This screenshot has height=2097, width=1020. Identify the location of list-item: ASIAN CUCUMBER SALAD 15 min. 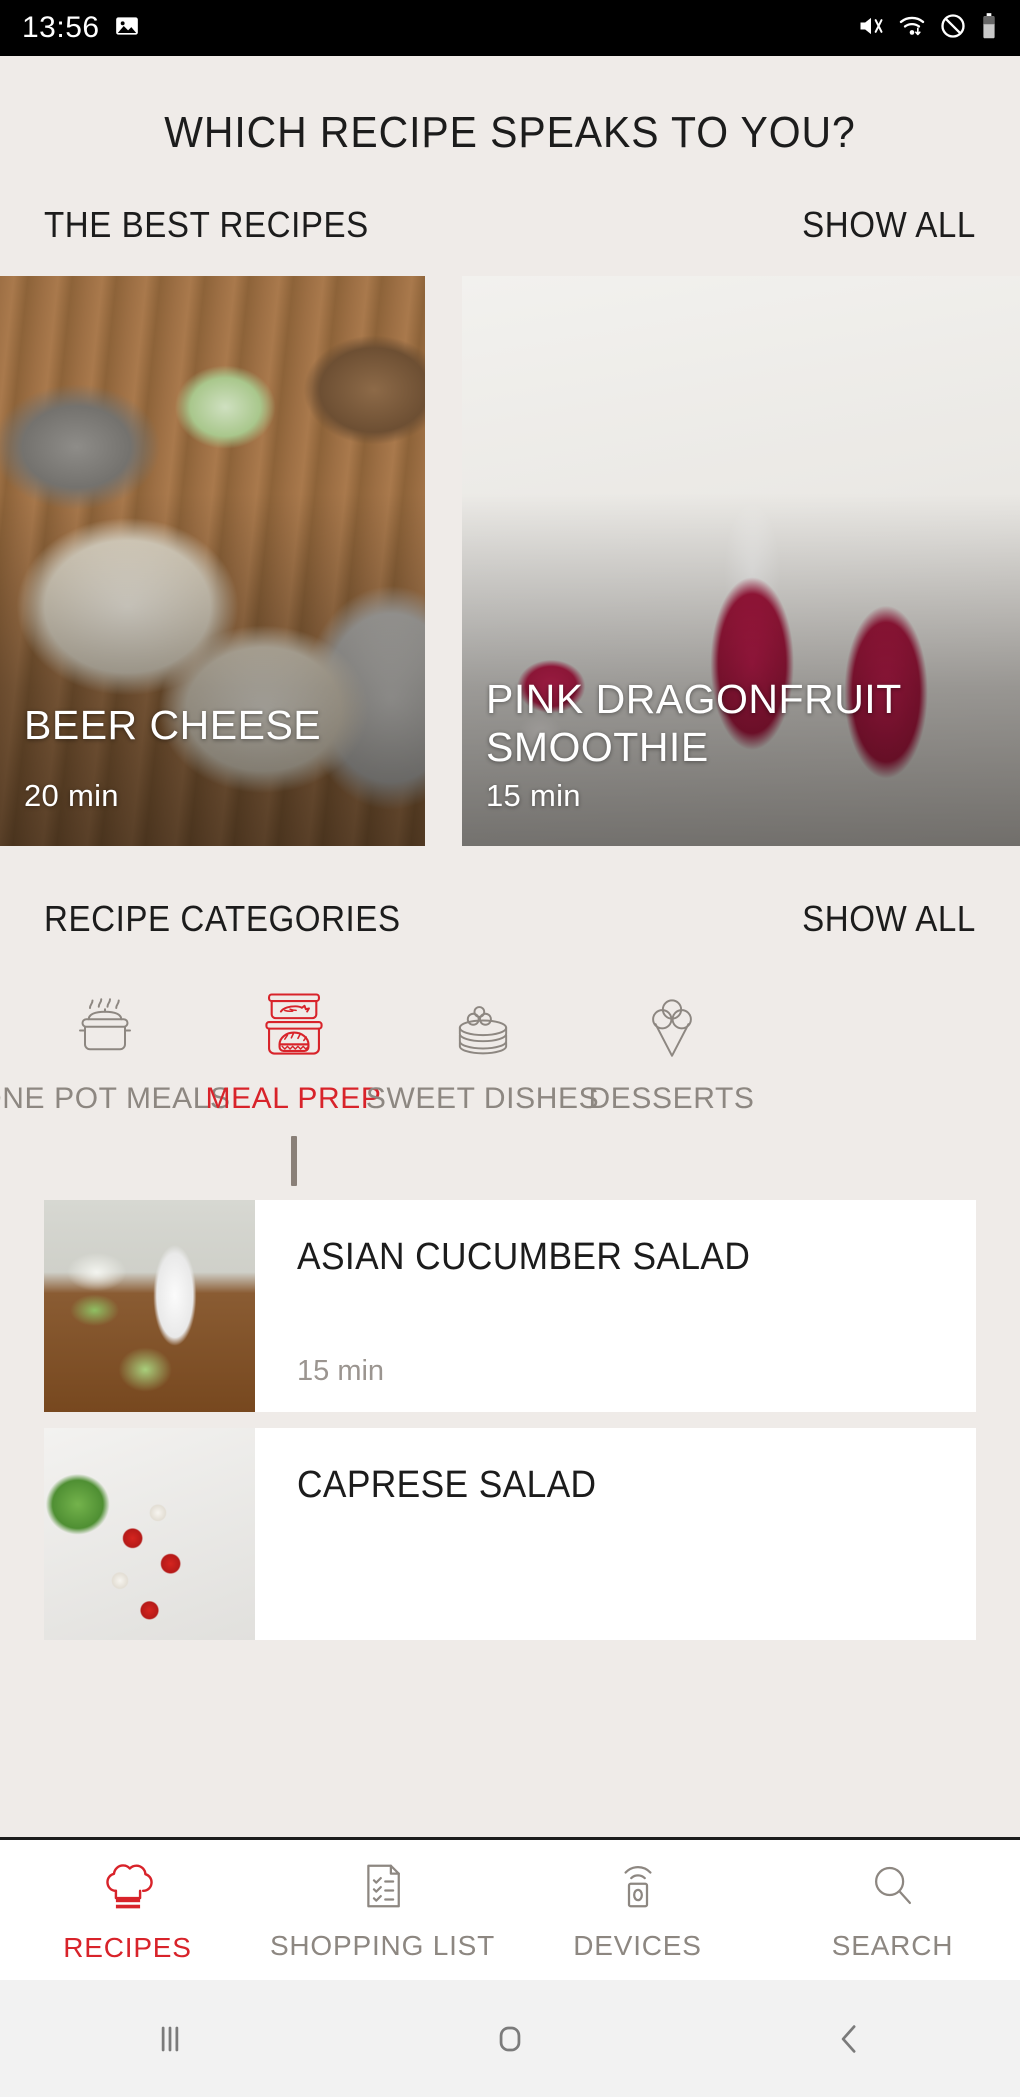
(510, 1306).